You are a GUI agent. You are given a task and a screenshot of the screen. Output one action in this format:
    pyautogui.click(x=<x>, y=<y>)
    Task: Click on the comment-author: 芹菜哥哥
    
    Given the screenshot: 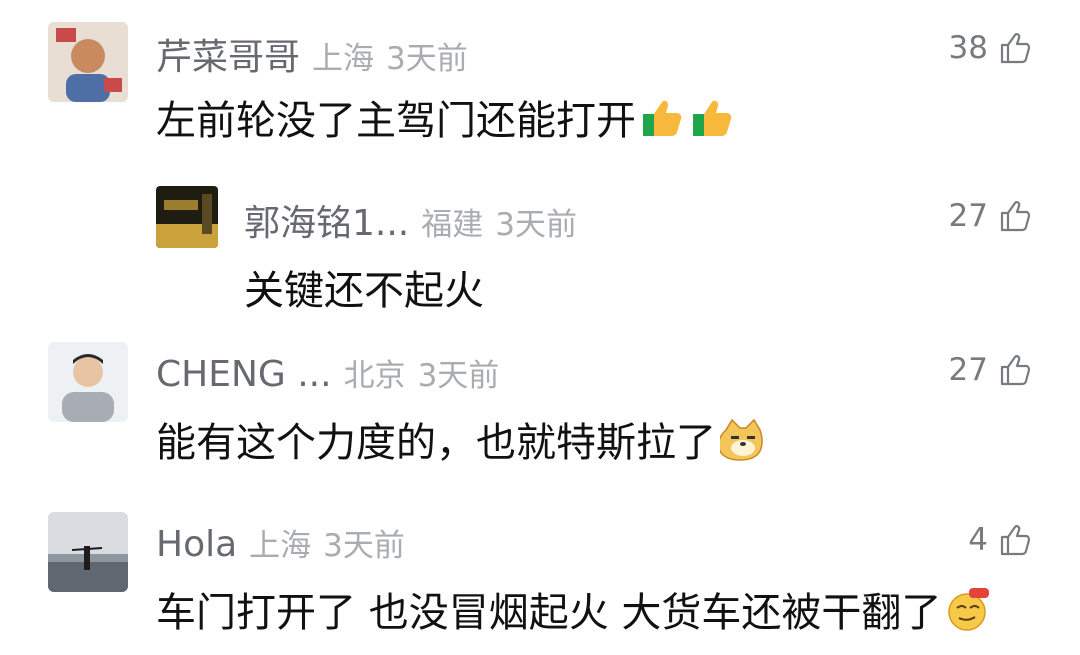 What is the action you would take?
    pyautogui.click(x=228, y=54)
    